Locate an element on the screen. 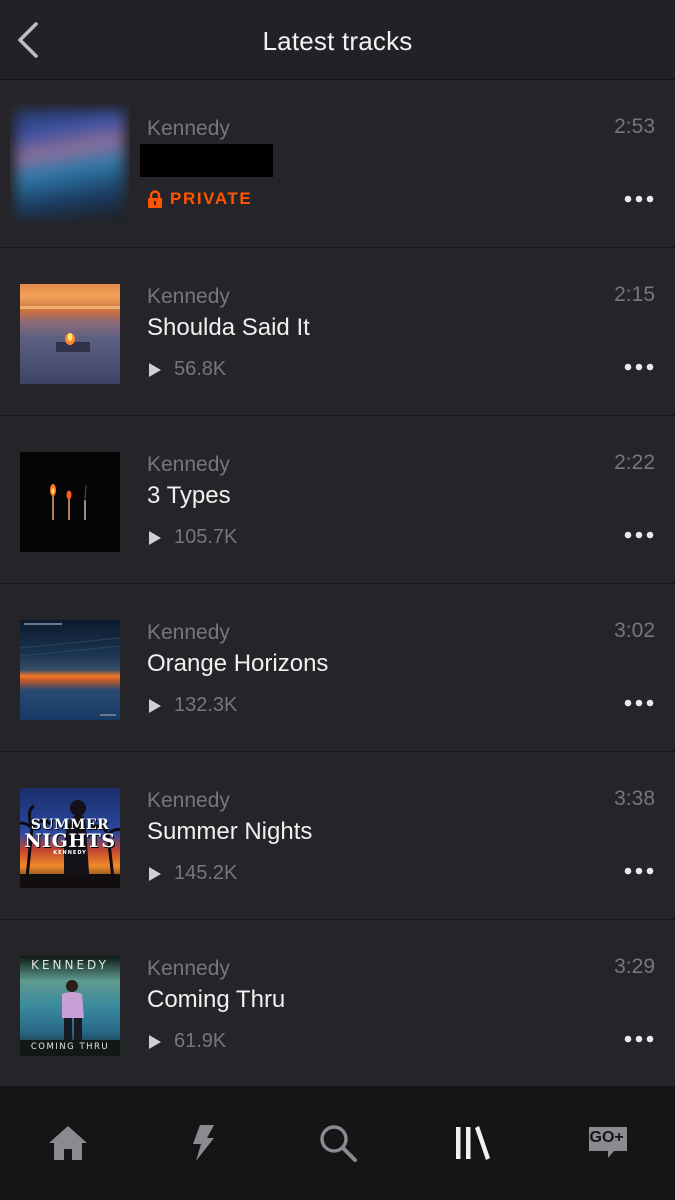  search-icon is located at coordinates (338, 1143).